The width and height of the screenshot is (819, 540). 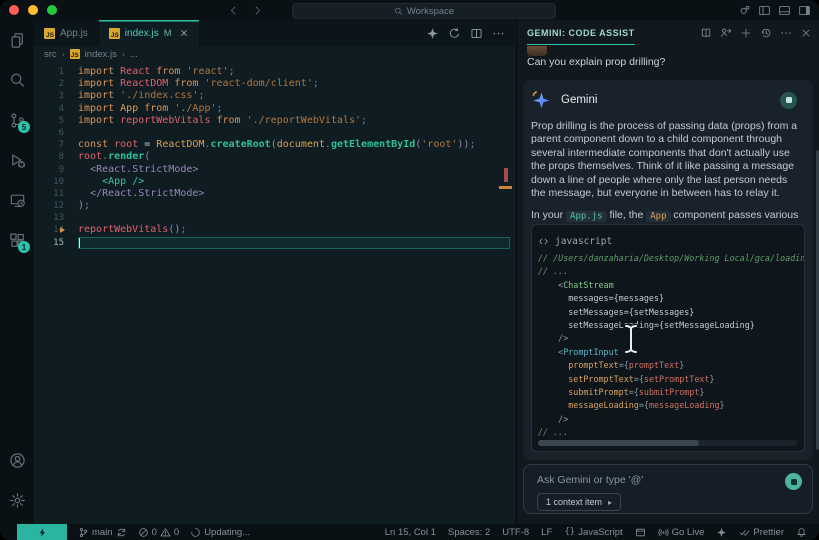 I want to click on activity-account, so click(x=17, y=460).